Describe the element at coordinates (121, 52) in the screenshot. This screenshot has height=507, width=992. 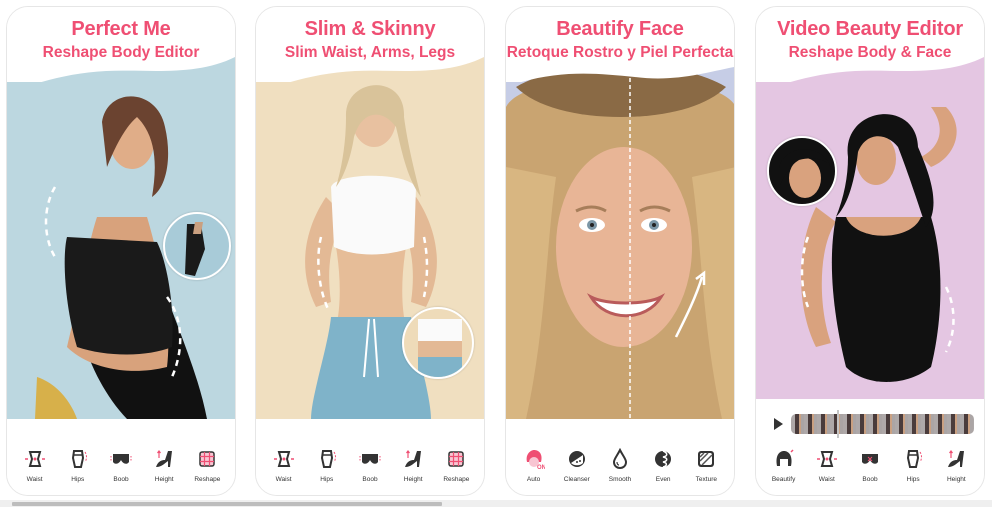
I see `card-subtitle: Reshape Body Editor` at that location.